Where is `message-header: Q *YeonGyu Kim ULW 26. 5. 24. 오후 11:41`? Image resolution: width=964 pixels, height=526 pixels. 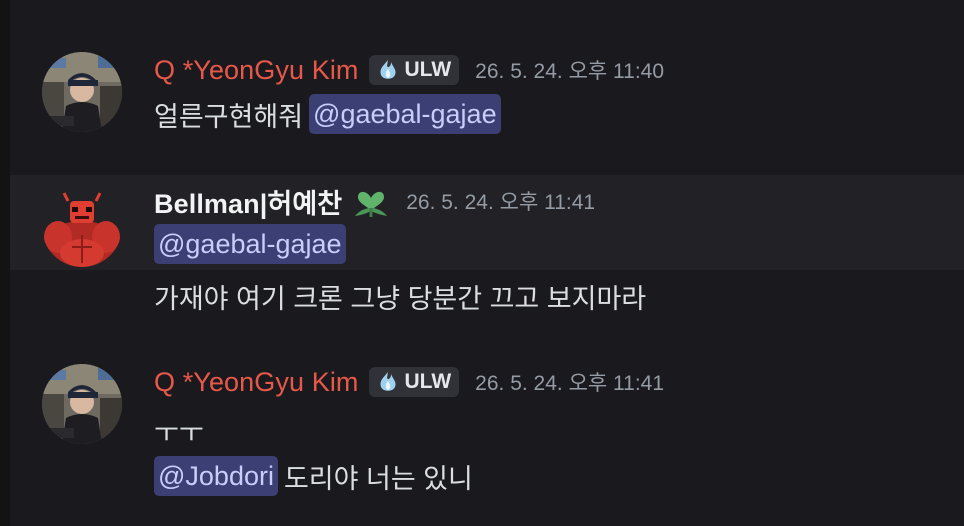 message-header: Q *YeonGyu Kim ULW 26. 5. 24. 오후 11:41 is located at coordinates (409, 382).